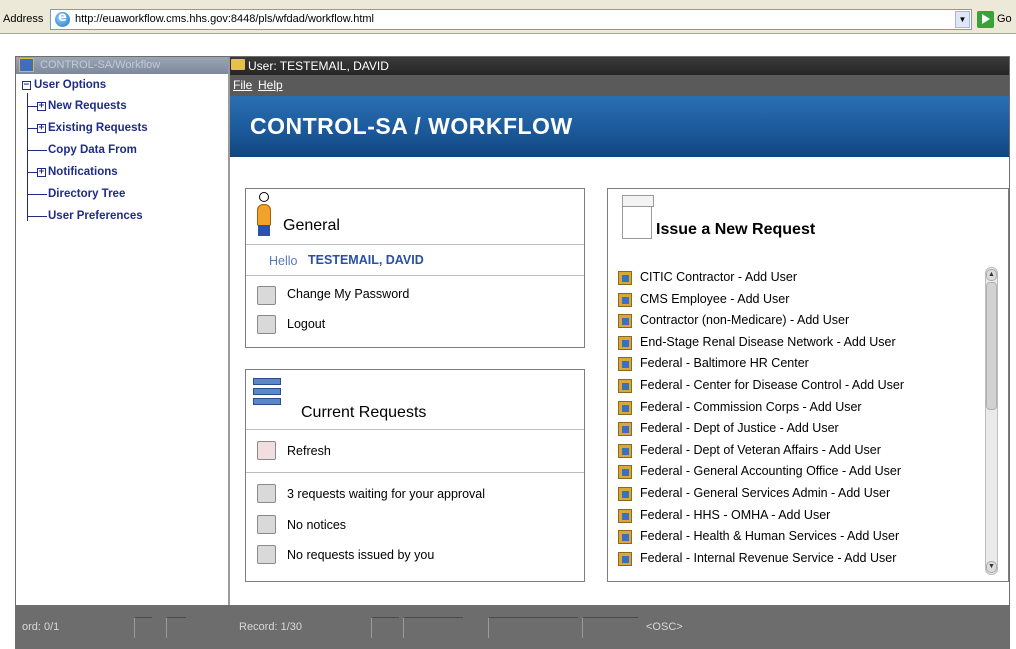 This screenshot has height=649, width=1016. What do you see at coordinates (266, 295) in the screenshot?
I see `key-icon` at bounding box center [266, 295].